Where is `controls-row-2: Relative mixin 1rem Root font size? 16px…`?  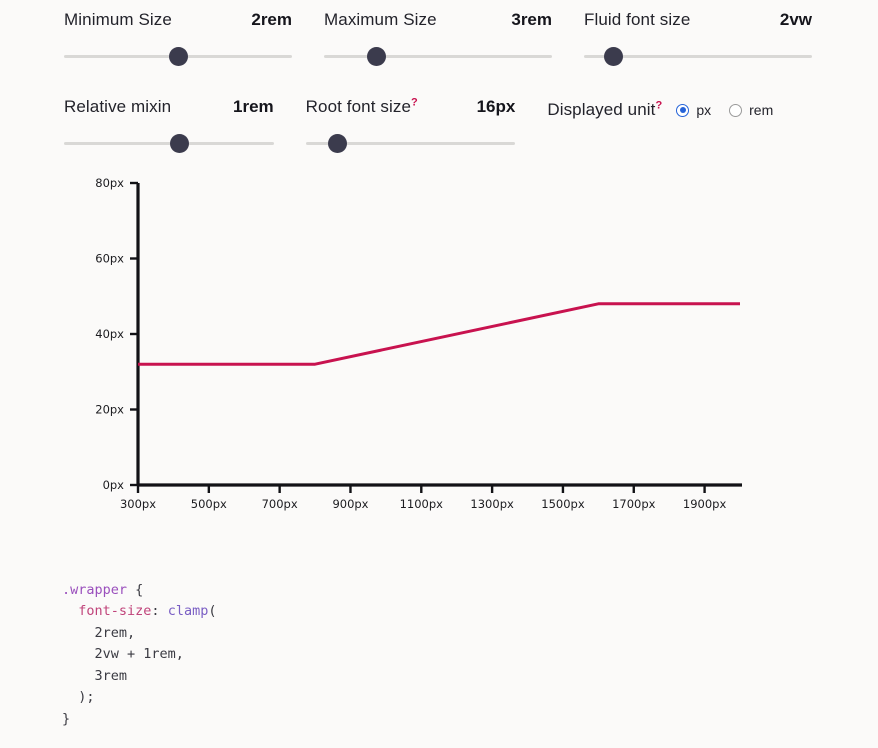 controls-row-2: Relative mixin 1rem Root font size? 16px… is located at coordinates (439, 125).